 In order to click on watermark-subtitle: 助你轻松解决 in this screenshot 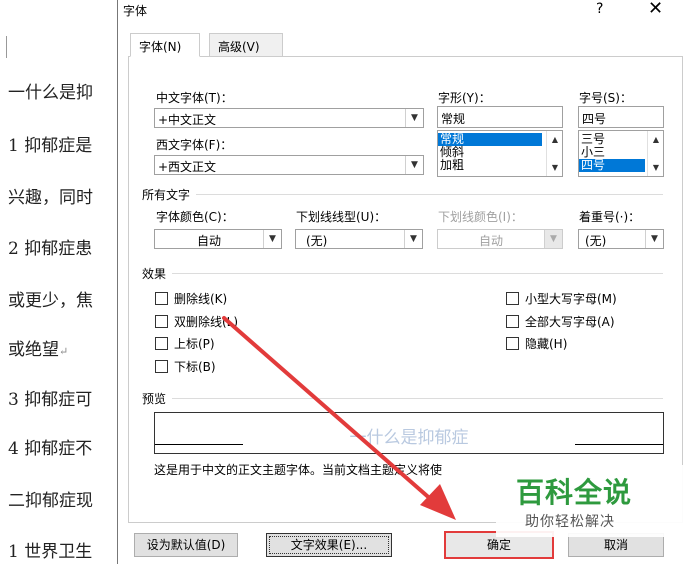, I will do `click(570, 522)`.